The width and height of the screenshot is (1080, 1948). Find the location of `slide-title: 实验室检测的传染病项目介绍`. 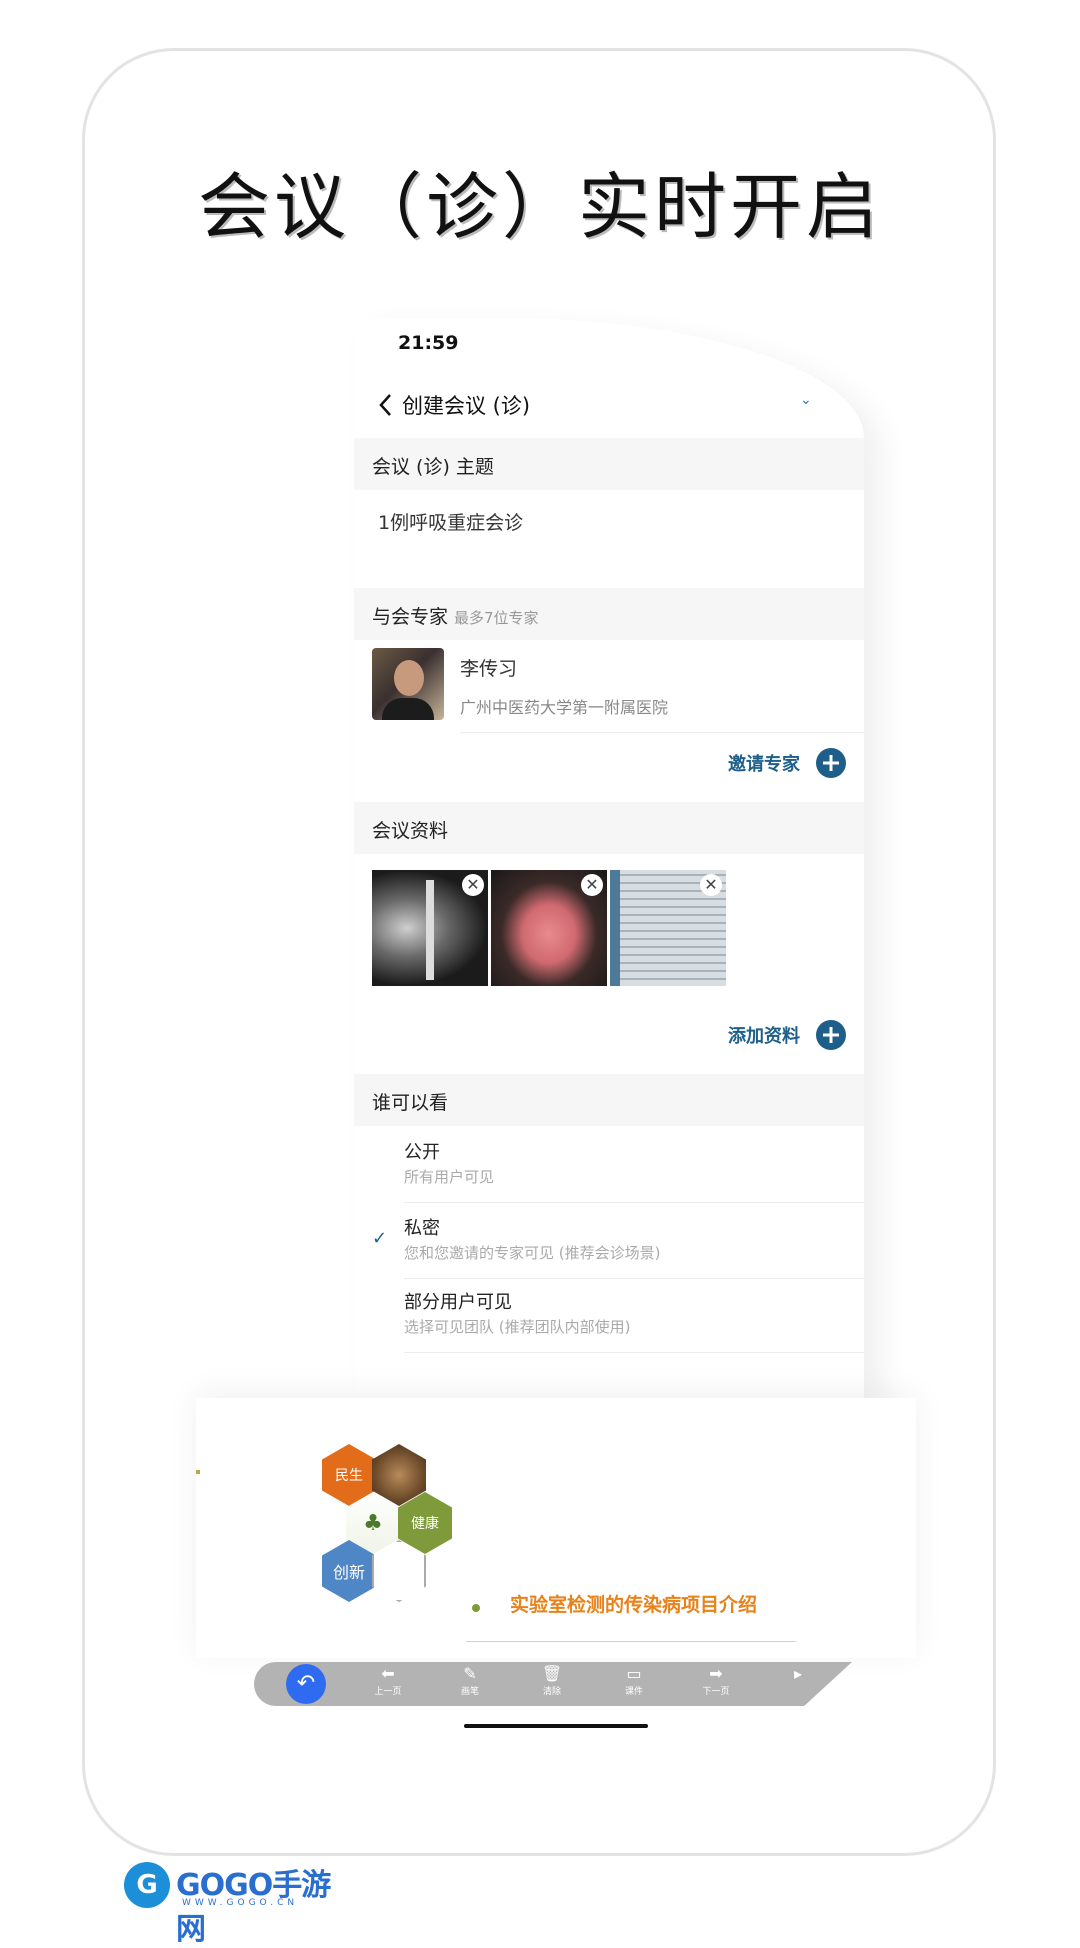

slide-title: 实验室检测的传染病项目介绍 is located at coordinates (634, 1605).